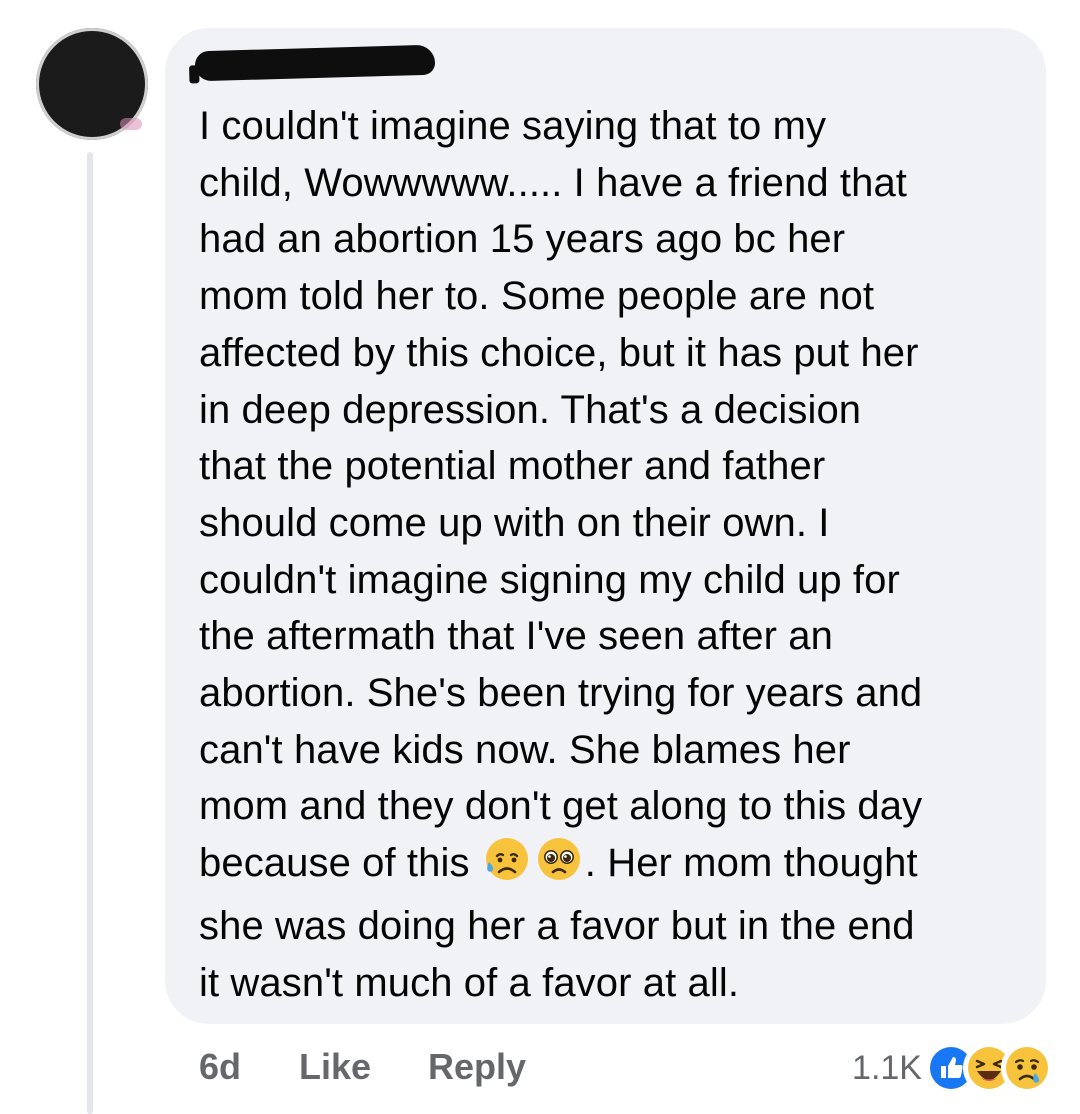 The image size is (1080, 1114). Describe the element at coordinates (340, 863) in the screenshot. I see `comment-line: because of this` at that location.